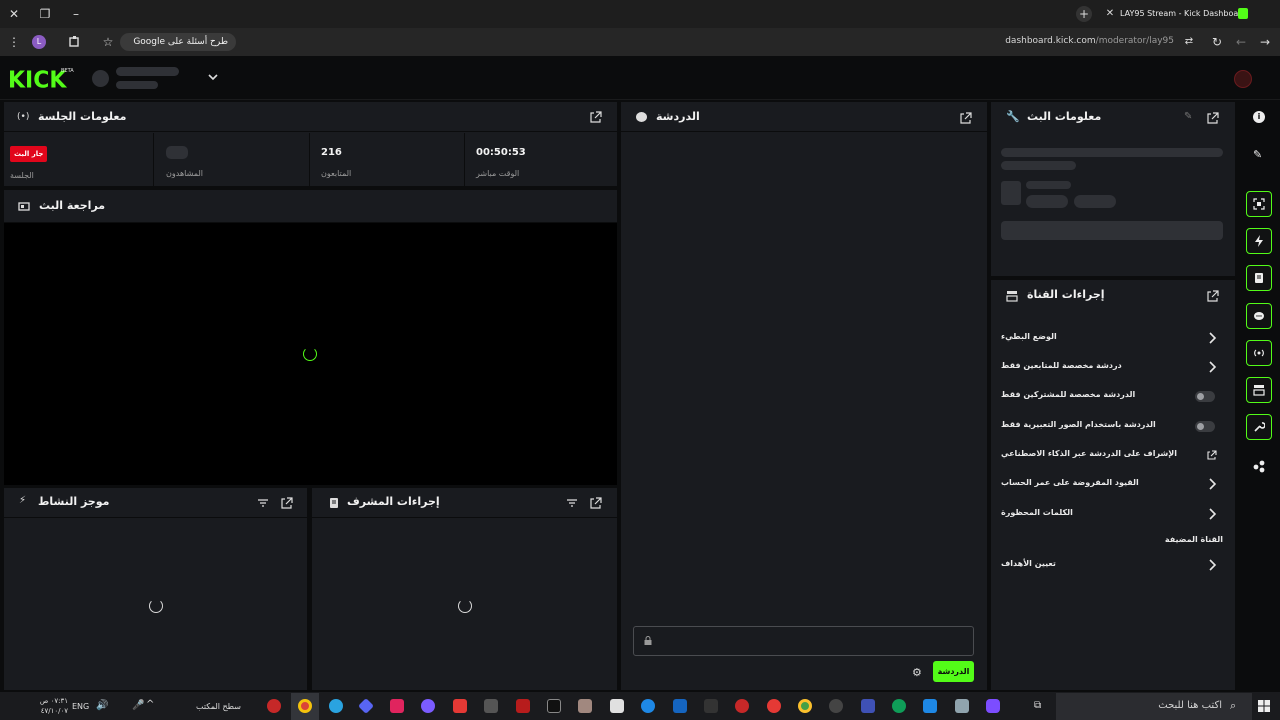  Describe the element at coordinates (1112, 397) in the screenshot. I see `action-subscribers-only: الدردشة مخصصة للمشتركين فقط` at that location.